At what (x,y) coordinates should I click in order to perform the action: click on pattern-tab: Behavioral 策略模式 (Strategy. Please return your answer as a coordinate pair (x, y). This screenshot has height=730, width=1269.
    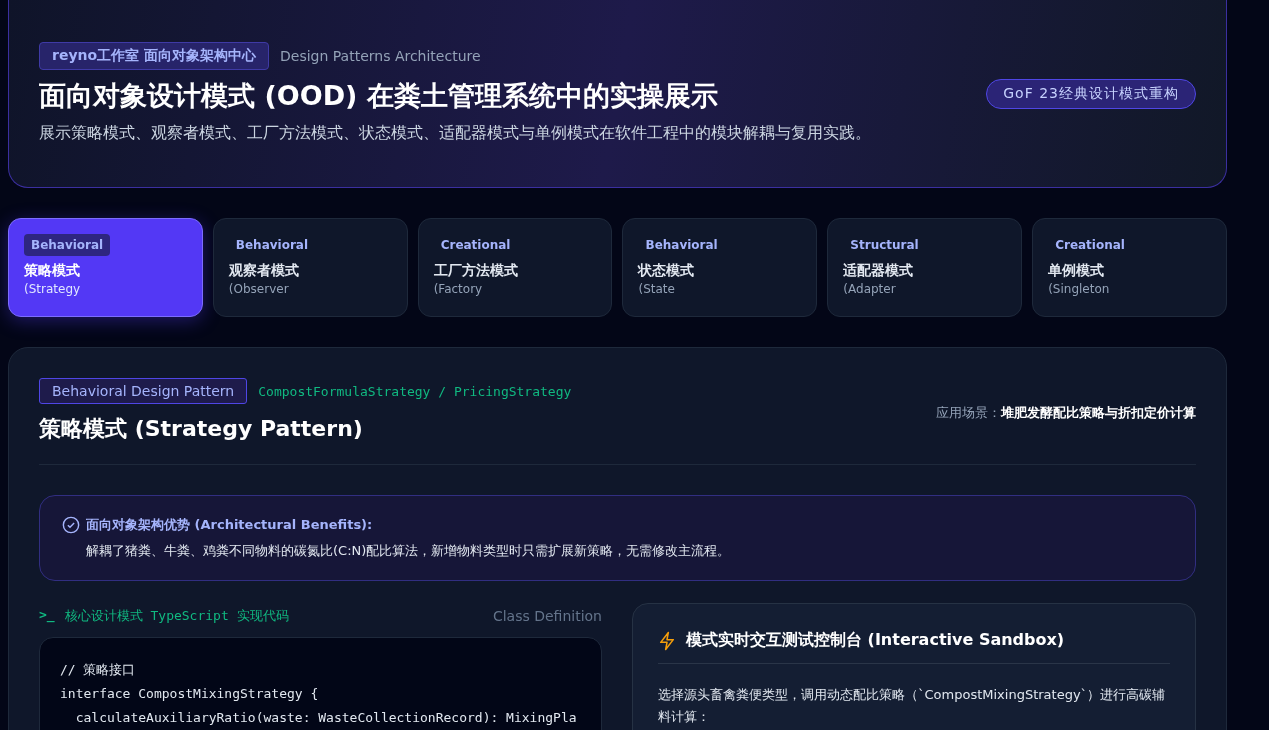
    Looking at the image, I should click on (105, 267).